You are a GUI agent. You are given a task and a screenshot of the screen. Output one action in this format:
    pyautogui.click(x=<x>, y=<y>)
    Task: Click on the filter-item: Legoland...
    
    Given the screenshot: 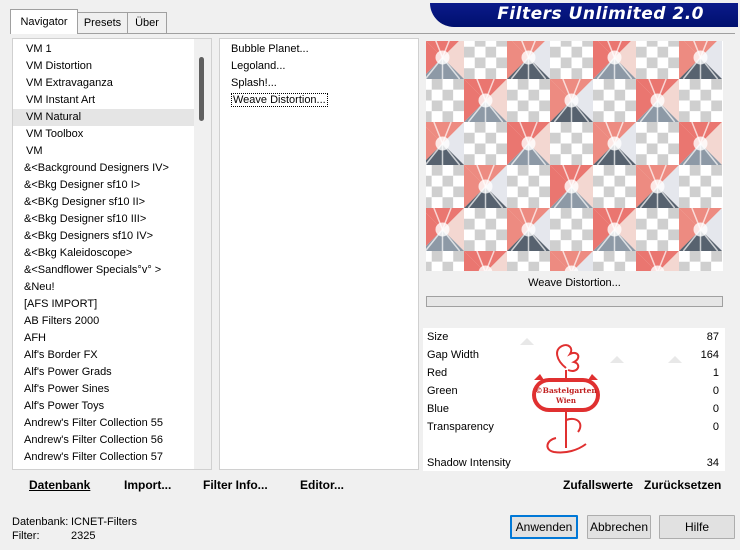 What is the action you would take?
    pyautogui.click(x=319, y=66)
    